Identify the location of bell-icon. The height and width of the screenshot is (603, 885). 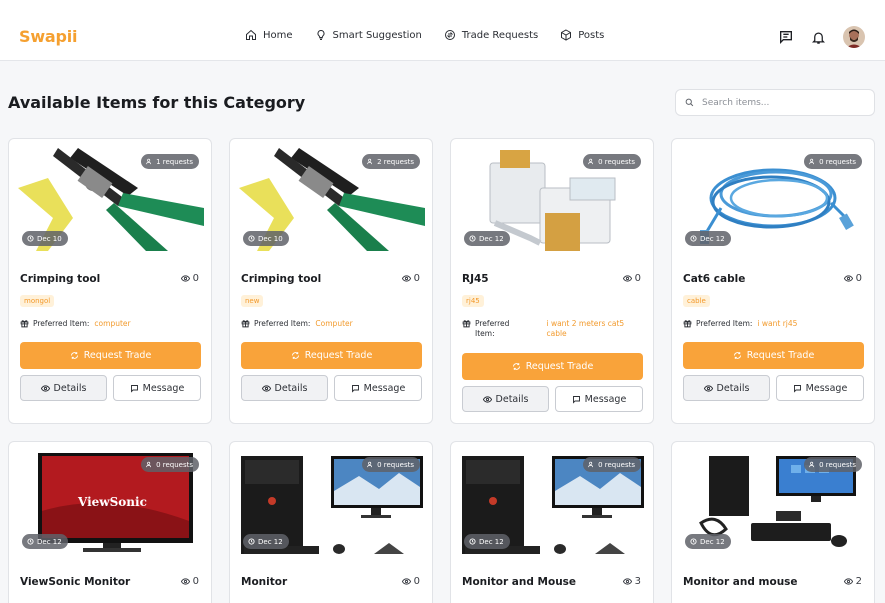
(818, 37).